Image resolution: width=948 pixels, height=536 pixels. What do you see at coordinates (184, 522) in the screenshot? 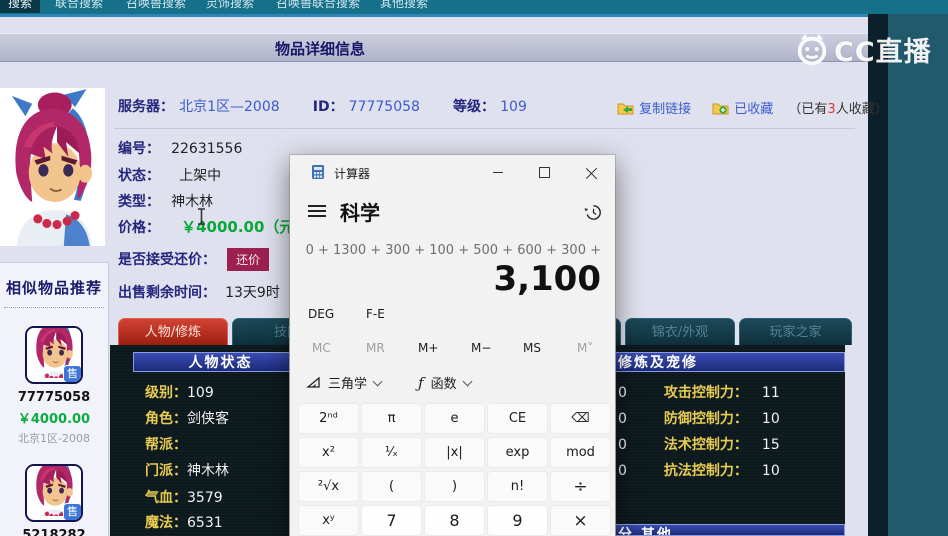
I see `status-row-mp: 魔法：6531` at bounding box center [184, 522].